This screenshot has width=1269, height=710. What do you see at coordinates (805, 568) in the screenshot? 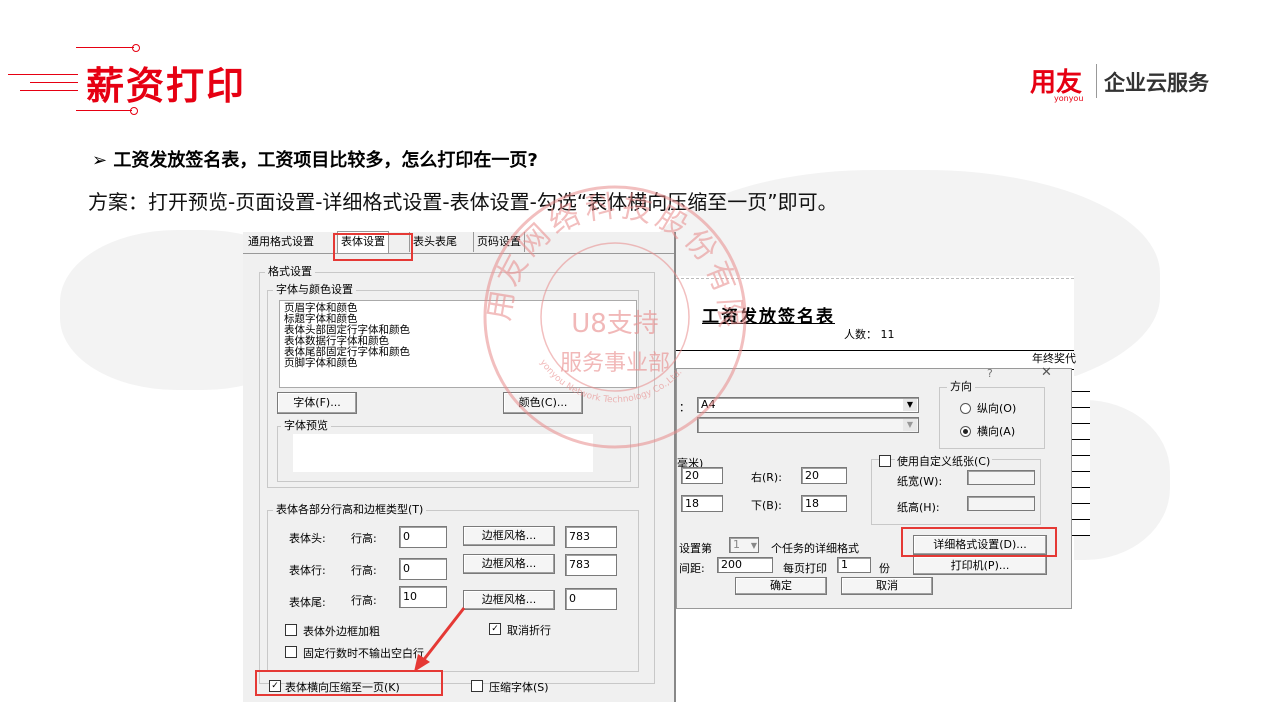
I see `copies-label: 每页打印` at bounding box center [805, 568].